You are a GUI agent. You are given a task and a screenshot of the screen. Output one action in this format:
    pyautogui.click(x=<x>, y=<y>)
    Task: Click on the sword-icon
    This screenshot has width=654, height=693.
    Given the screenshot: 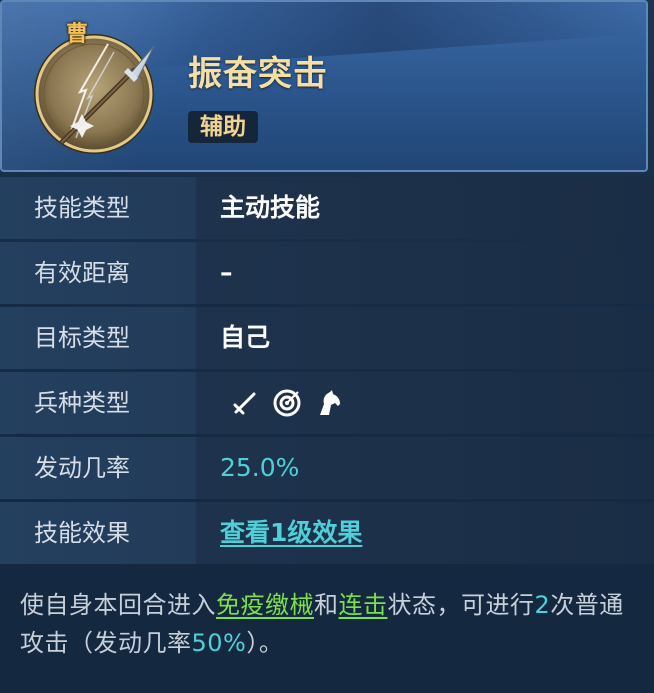 What is the action you would take?
    pyautogui.click(x=245, y=403)
    